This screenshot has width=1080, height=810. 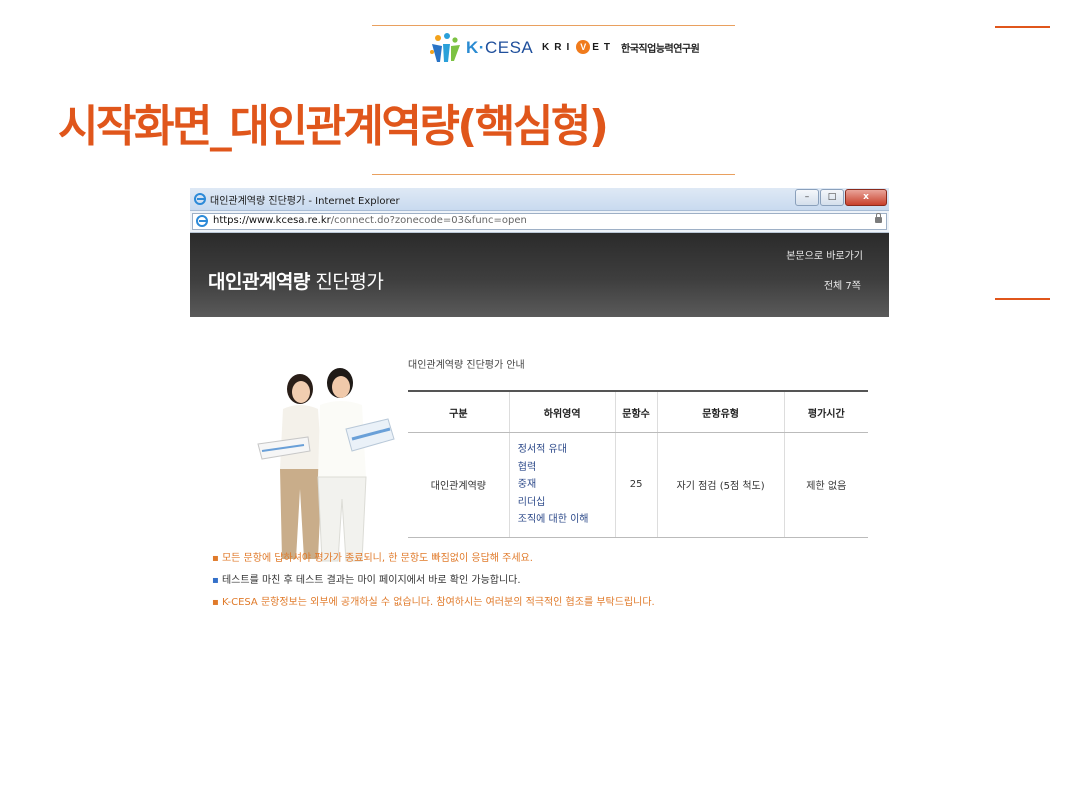 I want to click on krivet-logo: KRI V ET 한국직업능력연구원, so click(x=621, y=47).